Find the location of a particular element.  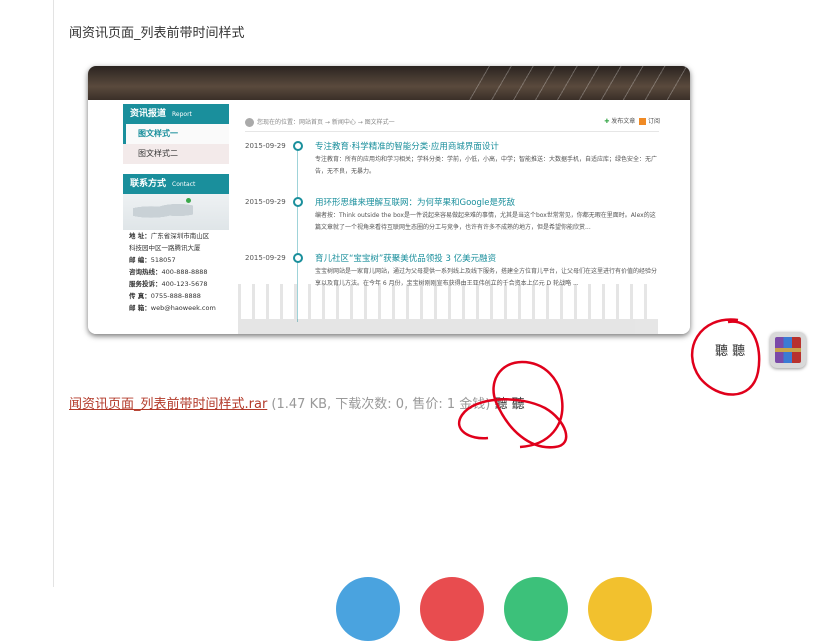

contact-value: 518057 is located at coordinates (163, 260).